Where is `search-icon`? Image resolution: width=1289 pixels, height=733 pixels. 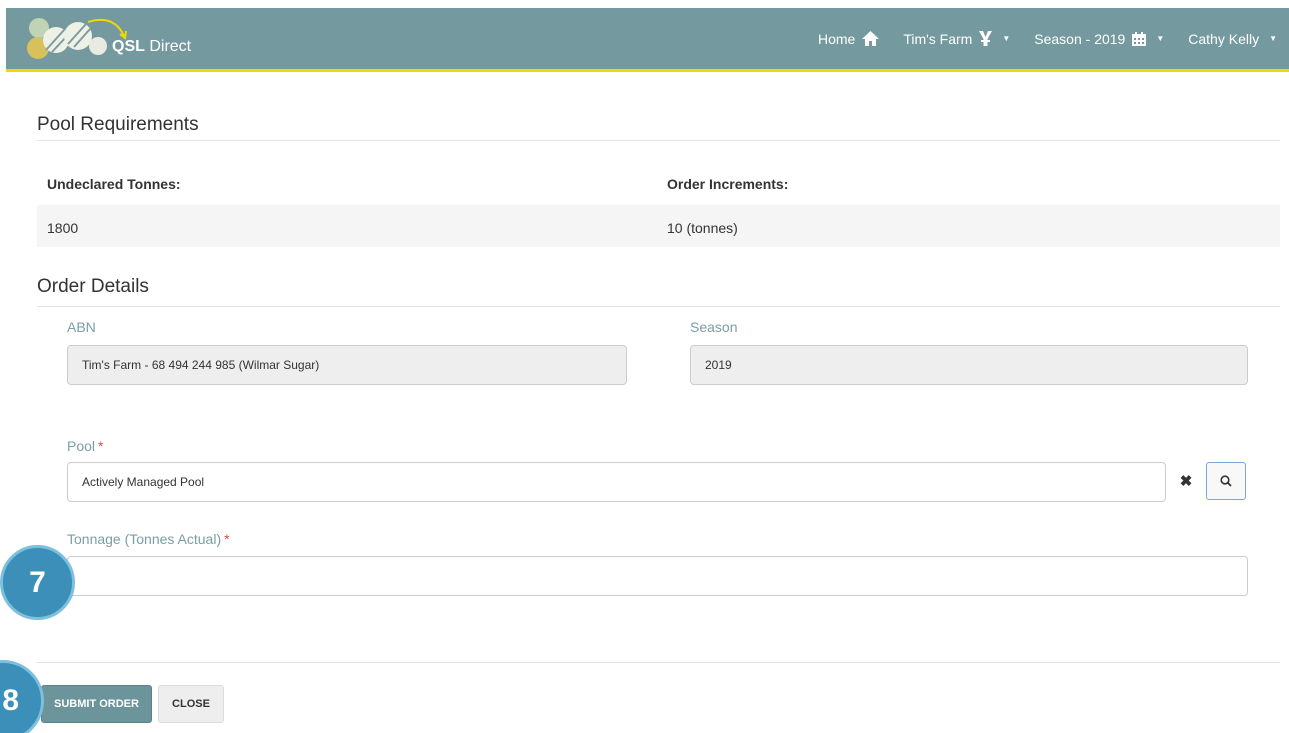 search-icon is located at coordinates (1226, 481).